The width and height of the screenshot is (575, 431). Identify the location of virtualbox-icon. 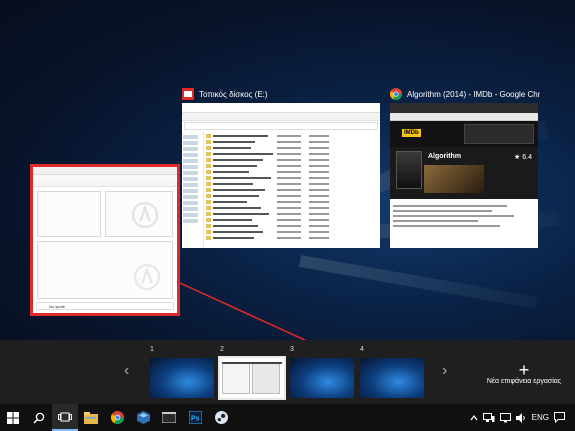
(143, 417).